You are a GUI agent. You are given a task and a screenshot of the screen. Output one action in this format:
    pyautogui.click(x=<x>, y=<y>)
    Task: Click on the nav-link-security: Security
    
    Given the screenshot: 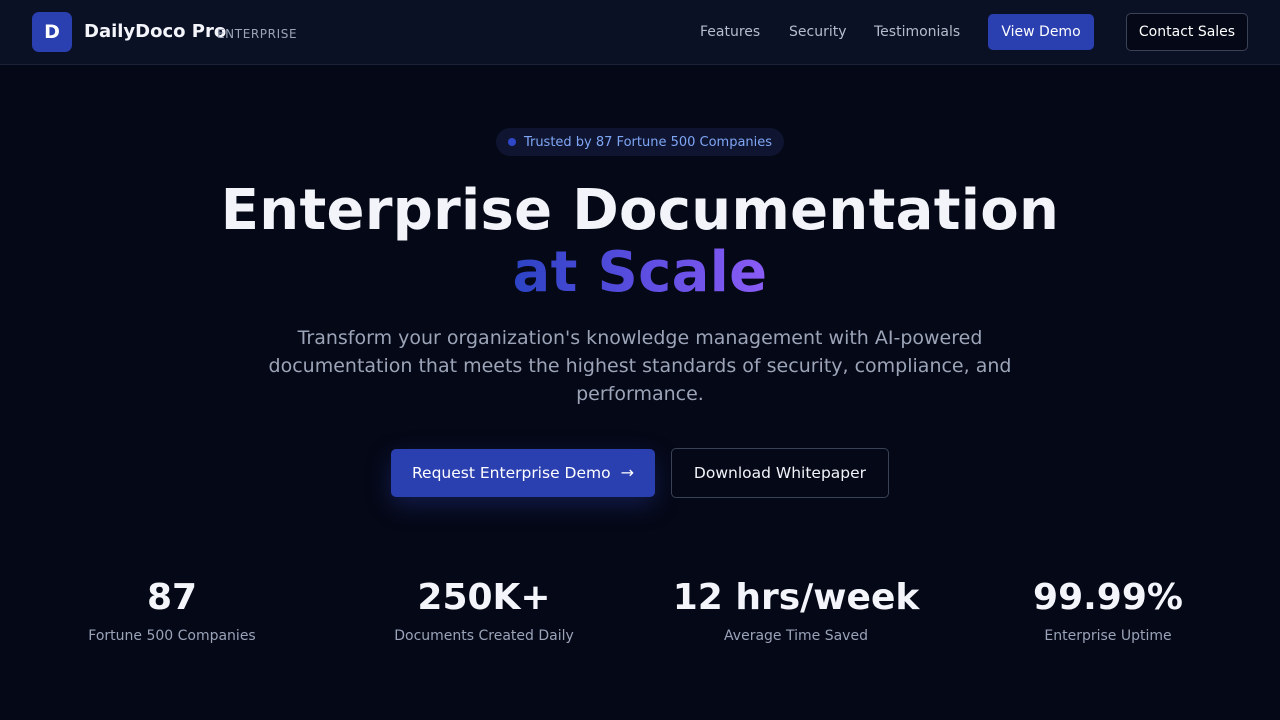 What is the action you would take?
    pyautogui.click(x=818, y=32)
    